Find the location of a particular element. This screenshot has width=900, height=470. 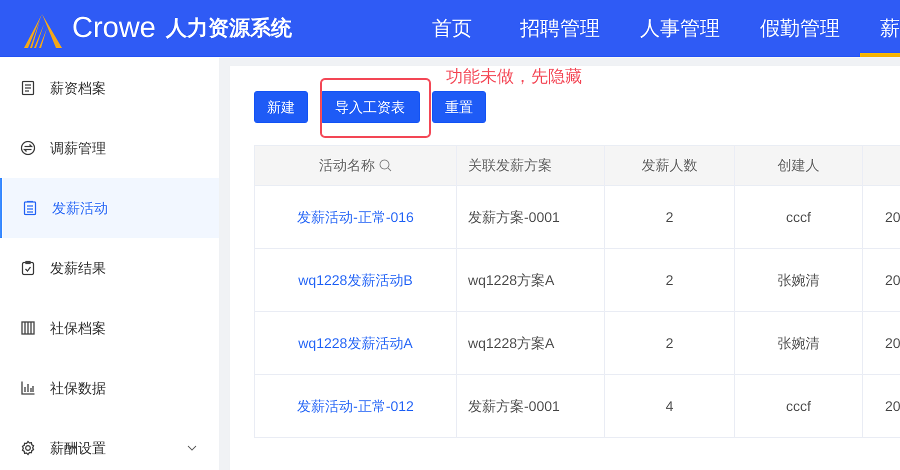

search-icon is located at coordinates (385, 165).